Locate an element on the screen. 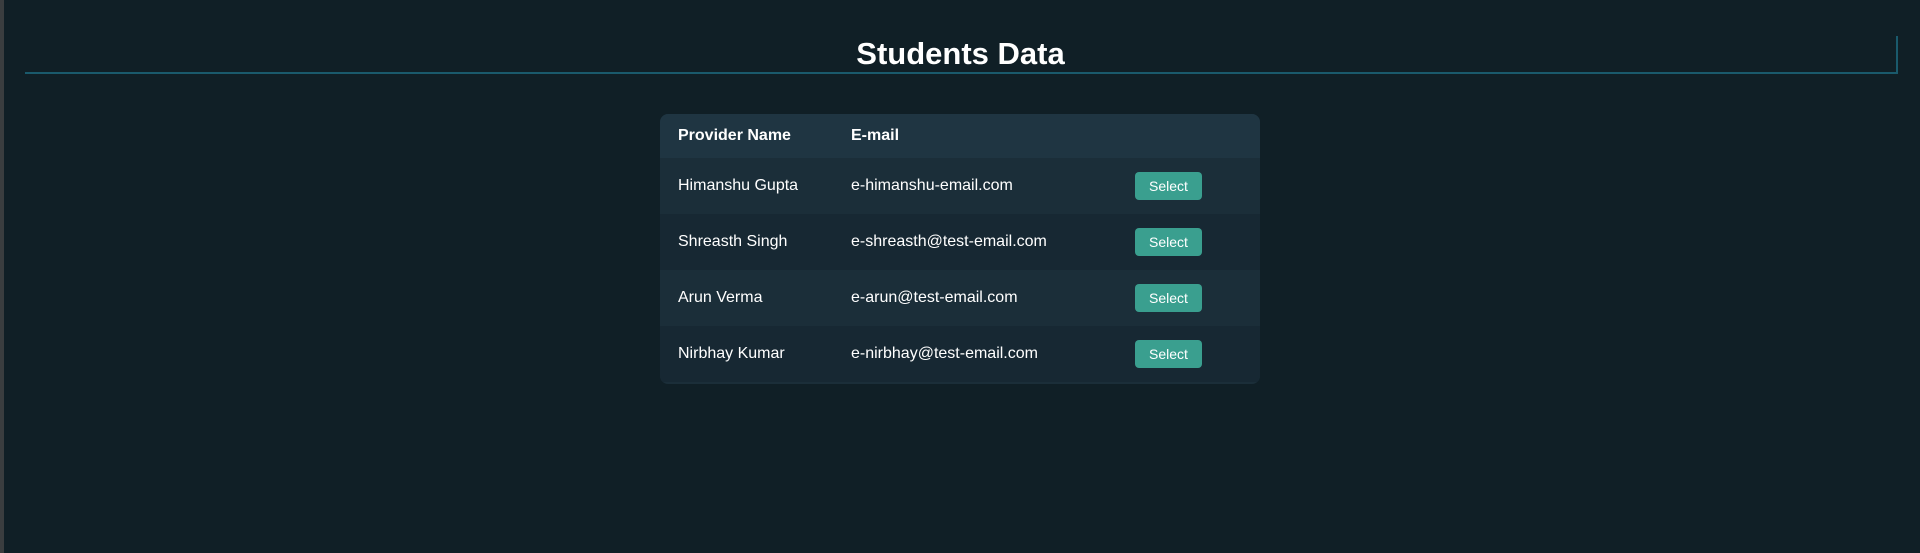 Image resolution: width=1920 pixels, height=553 pixels. row-email: e-nirbhay@test-email.com is located at coordinates (944, 353).